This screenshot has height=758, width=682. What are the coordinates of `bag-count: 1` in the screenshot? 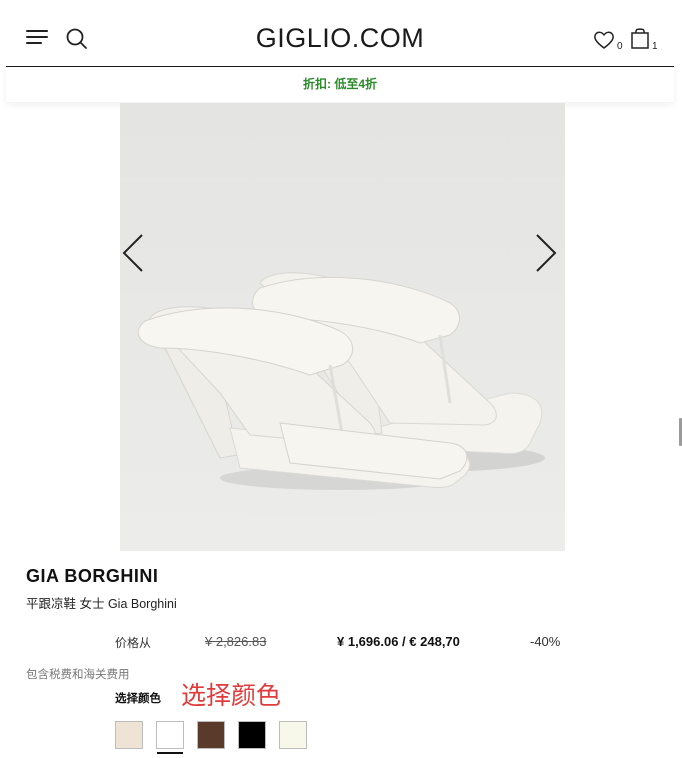 It's located at (655, 46).